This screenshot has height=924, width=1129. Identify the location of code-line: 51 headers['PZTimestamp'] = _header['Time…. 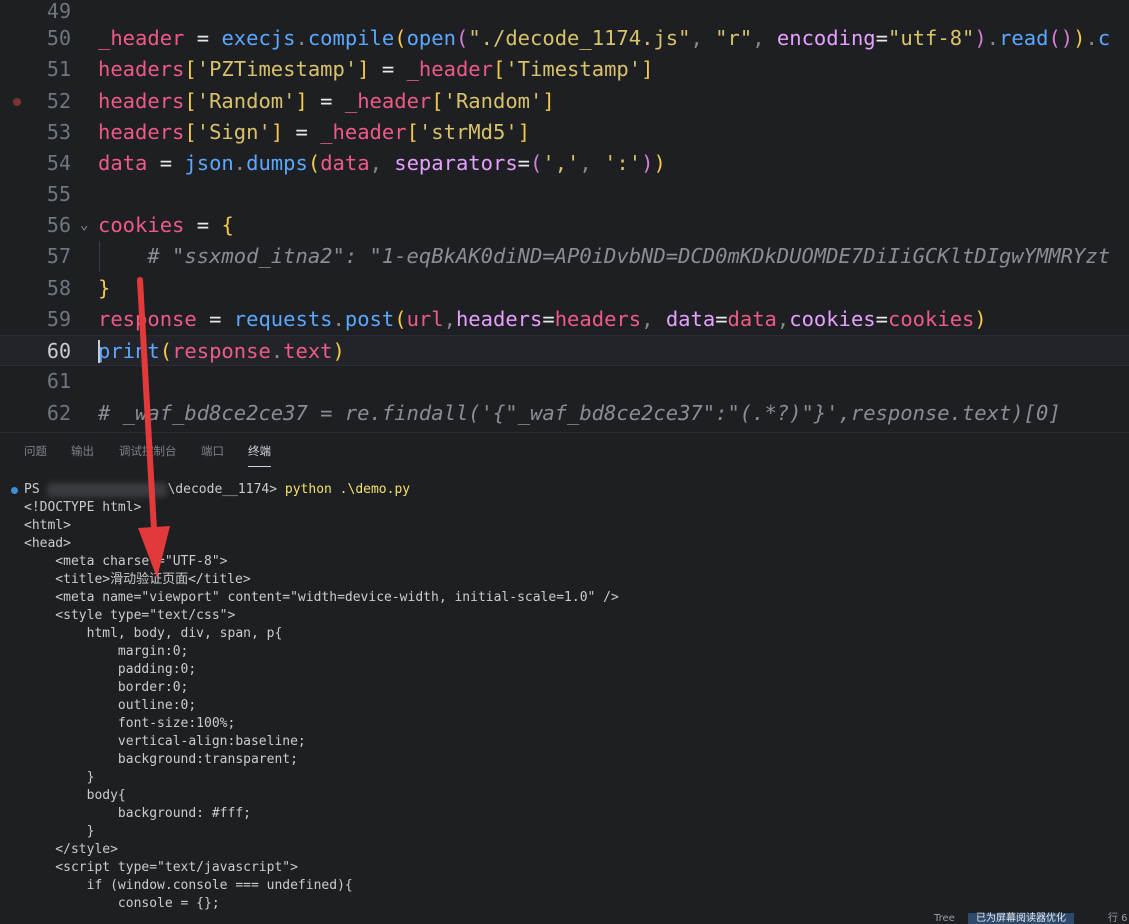
(564, 69).